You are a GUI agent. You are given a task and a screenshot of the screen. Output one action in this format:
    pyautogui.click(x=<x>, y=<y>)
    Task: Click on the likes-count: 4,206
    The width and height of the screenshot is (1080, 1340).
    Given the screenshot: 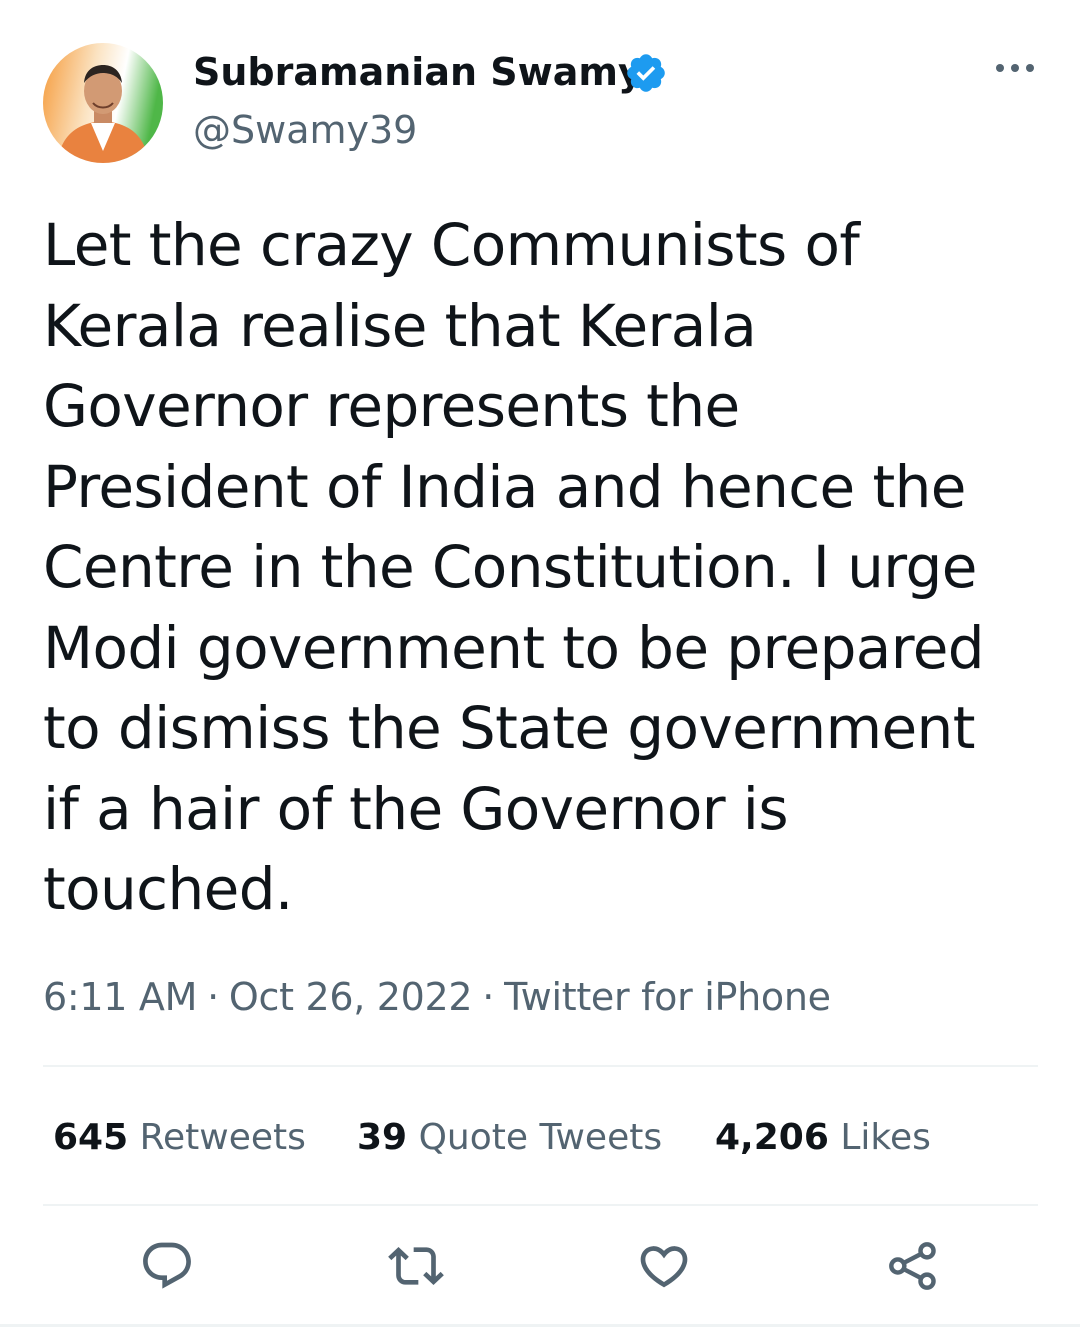 What is the action you would take?
    pyautogui.click(x=772, y=1137)
    